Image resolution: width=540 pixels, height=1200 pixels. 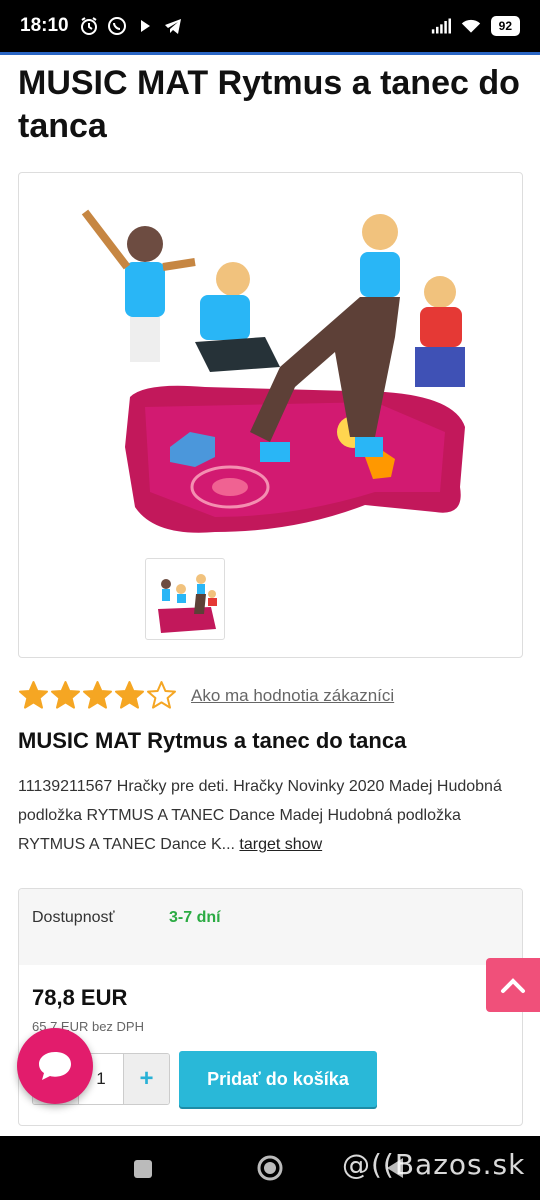 I want to click on chevron-up-icon, so click(x=513, y=985).